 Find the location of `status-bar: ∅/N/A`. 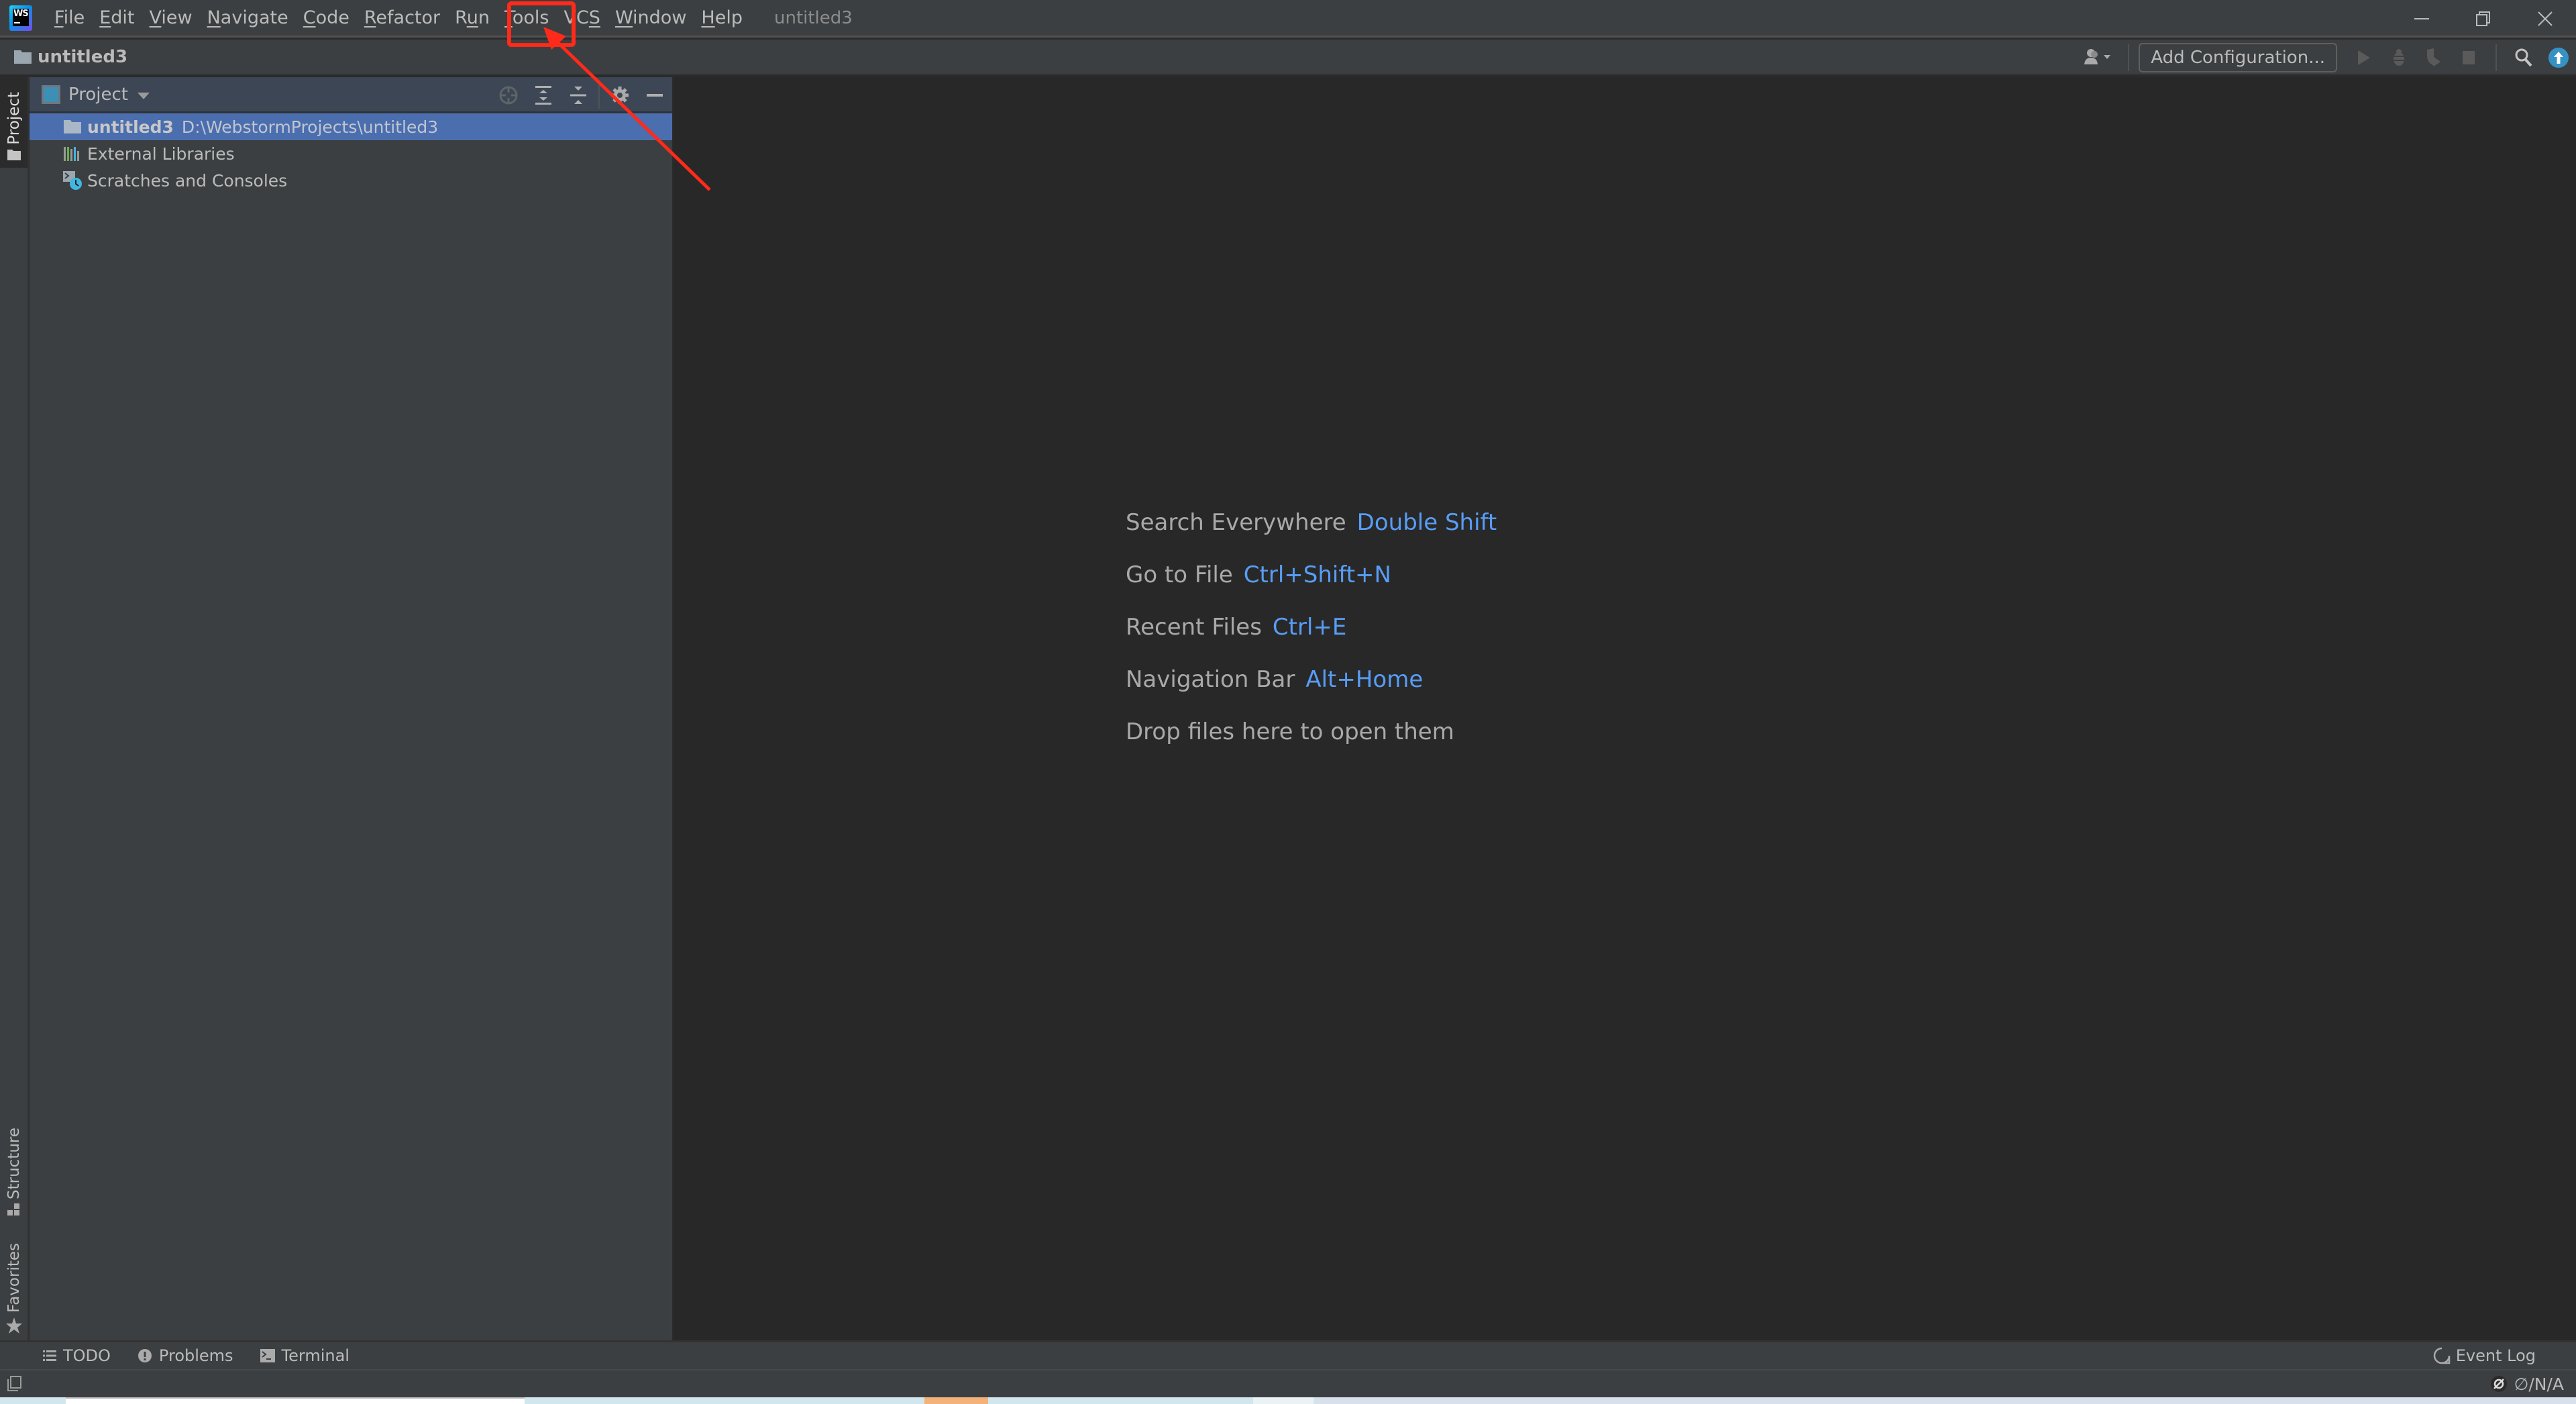

status-bar: ∅/N/A is located at coordinates (1288, 1383).